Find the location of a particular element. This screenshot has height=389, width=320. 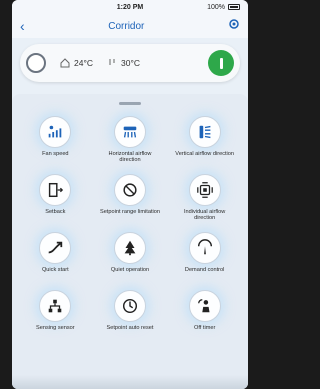

unit-status-row: 24°C 30°C is located at coordinates (130, 63).